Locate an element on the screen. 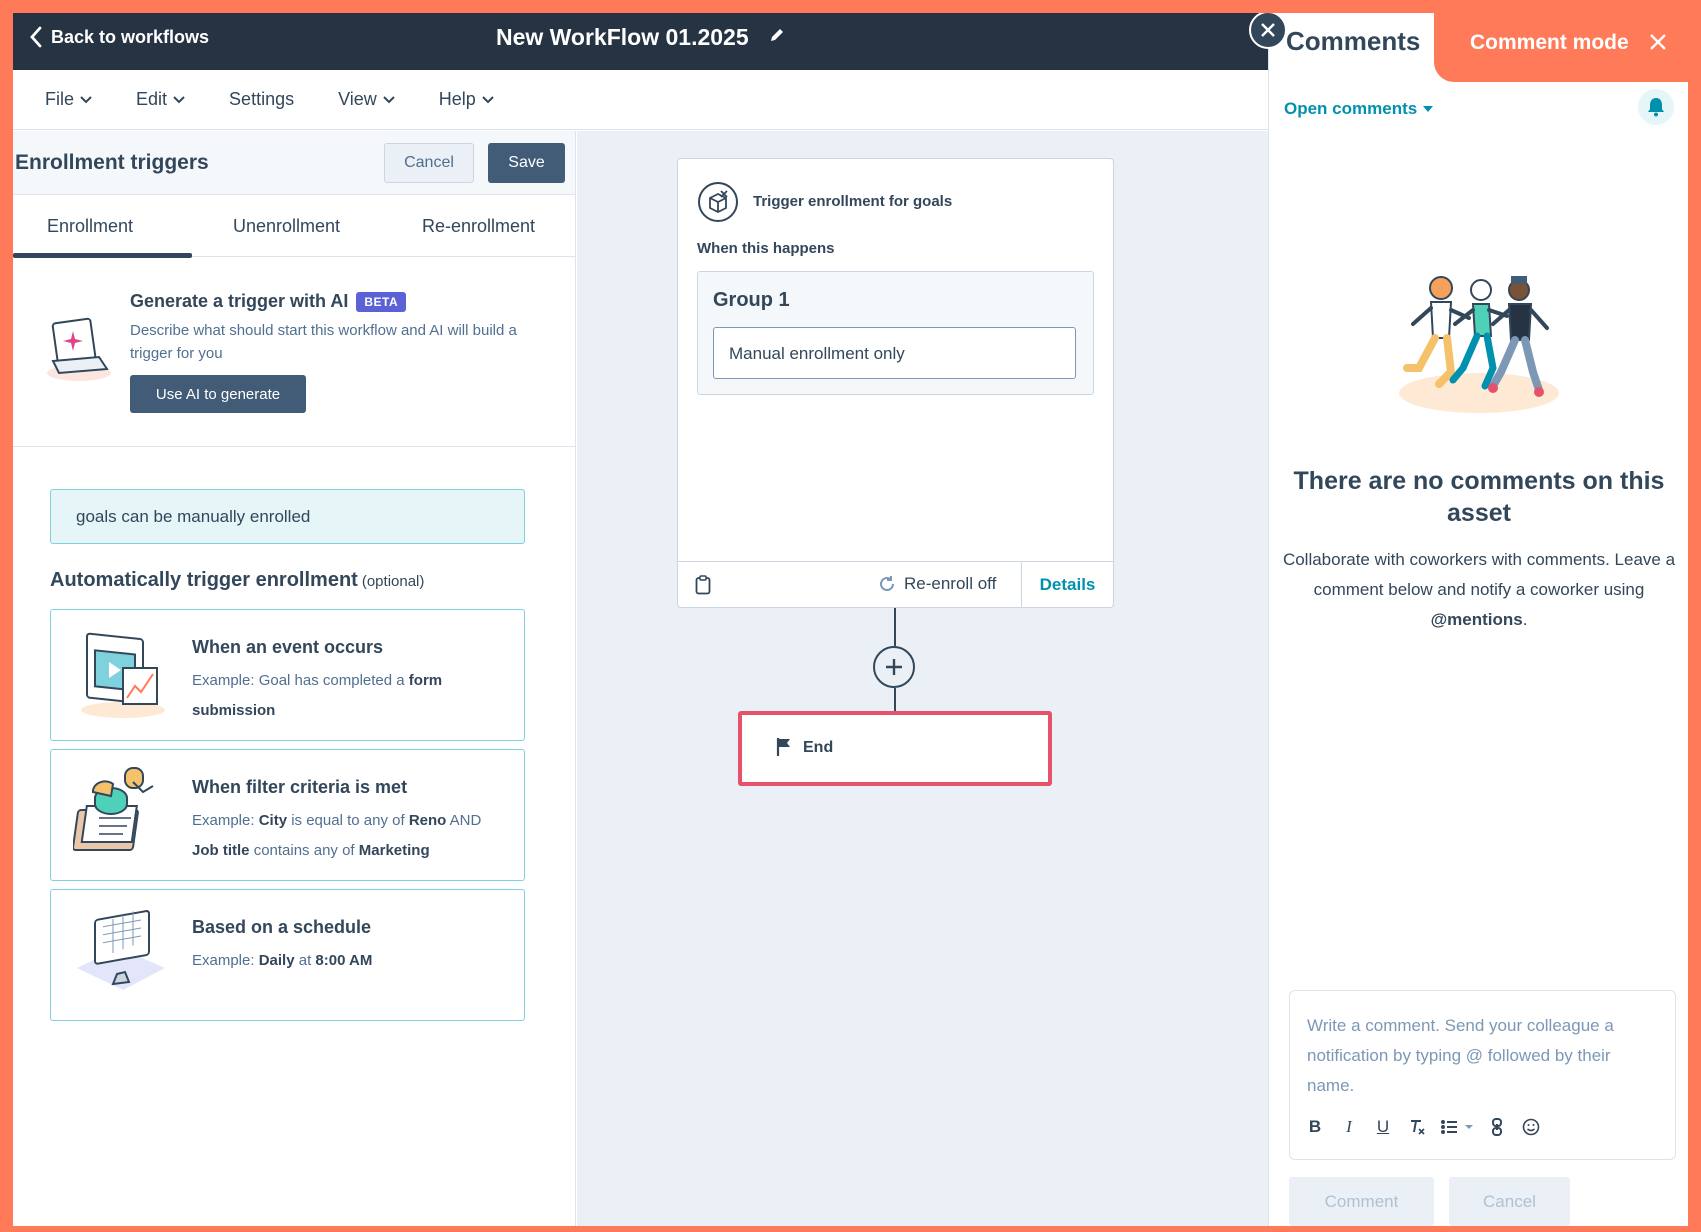 The height and width of the screenshot is (1232, 1701). menu-view-label: View is located at coordinates (357, 99).